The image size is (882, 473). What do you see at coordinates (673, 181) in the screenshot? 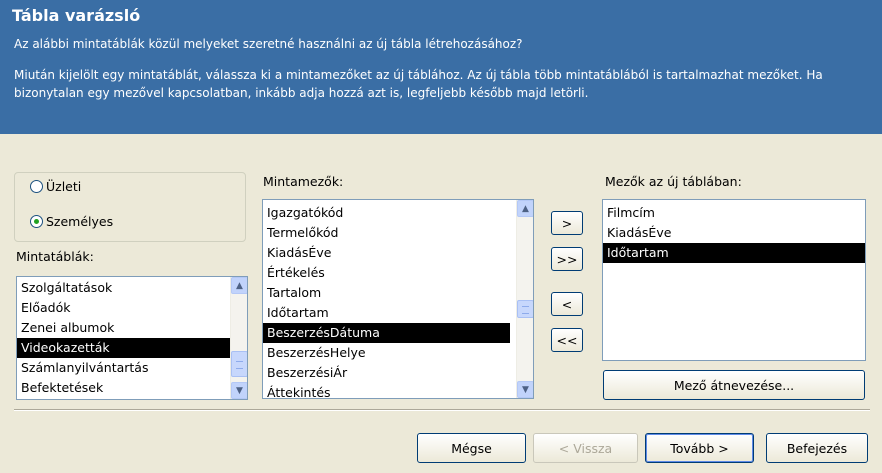
I see `new-fields-label: Mezők az új táblában:` at bounding box center [673, 181].